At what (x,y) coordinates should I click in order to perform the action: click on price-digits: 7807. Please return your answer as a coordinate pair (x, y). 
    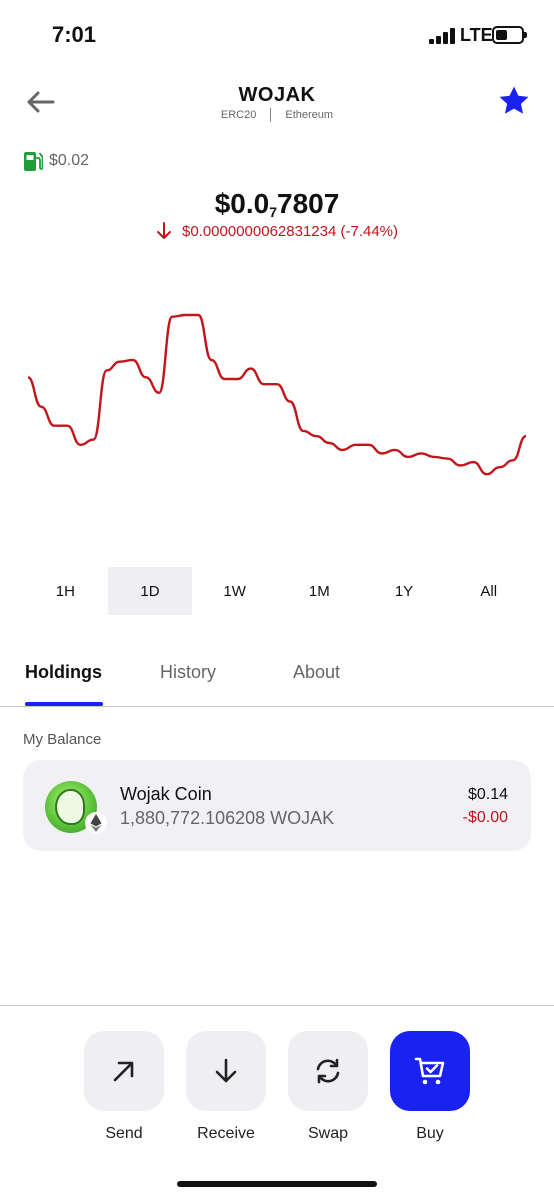
    Looking at the image, I should click on (308, 203).